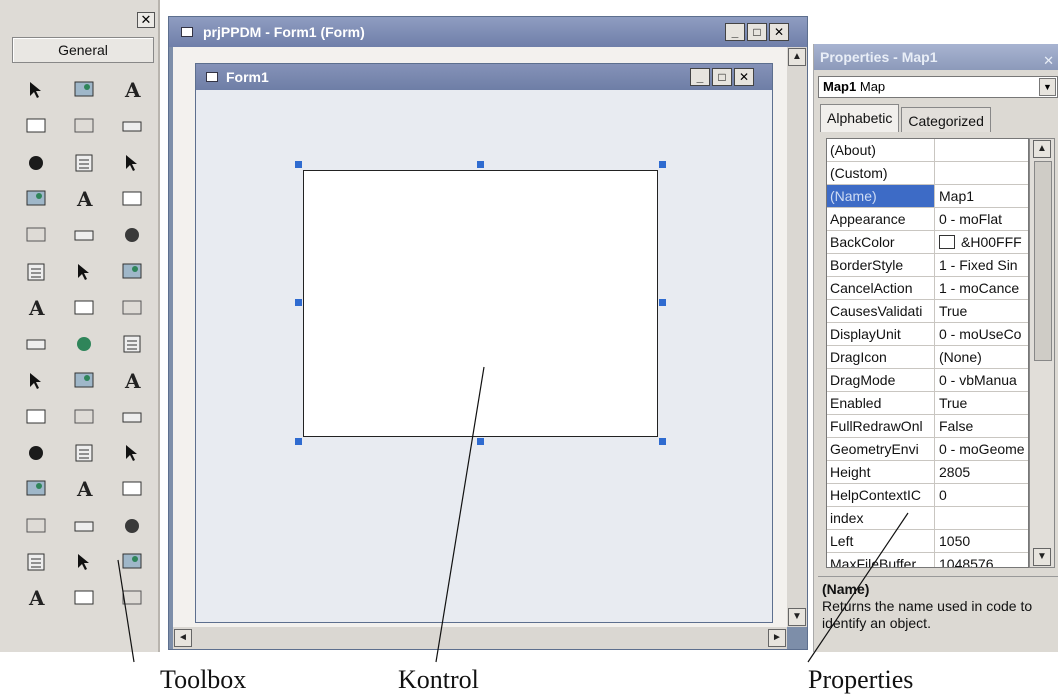 Image resolution: width=1058 pixels, height=699 pixels. What do you see at coordinates (84, 598) in the screenshot?
I see `monthview-icon` at bounding box center [84, 598].